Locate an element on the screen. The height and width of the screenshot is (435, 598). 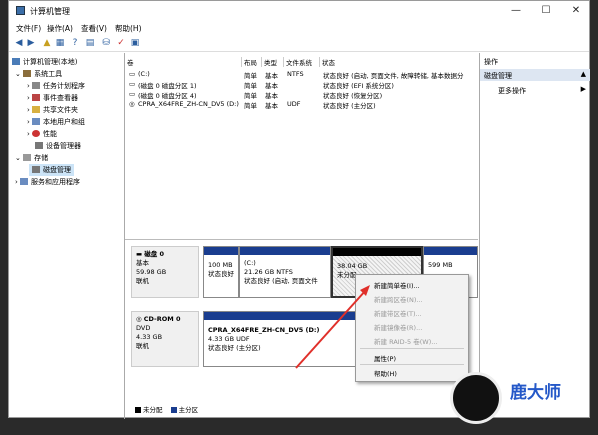
tree-task-scheduler: › 任务计划程序 is located at coordinates (56, 86).